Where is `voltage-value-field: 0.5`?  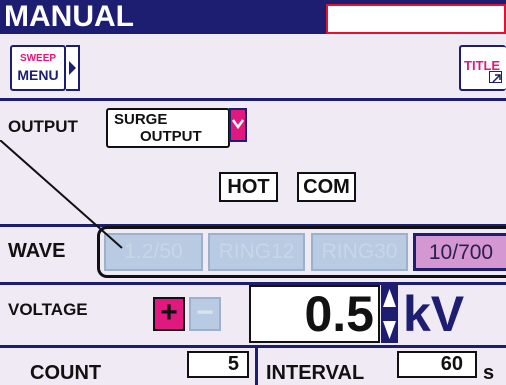 voltage-value-field: 0.5 is located at coordinates (314, 314).